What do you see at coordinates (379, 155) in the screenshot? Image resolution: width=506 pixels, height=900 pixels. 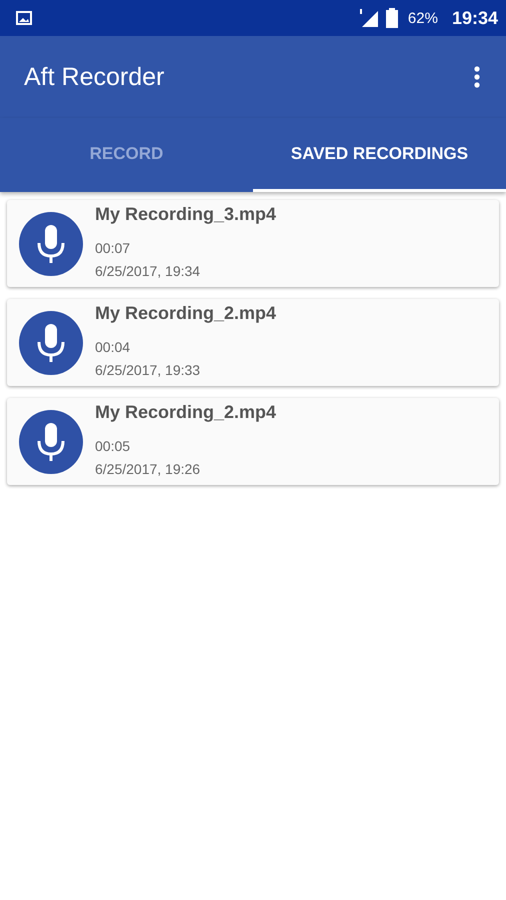 I see `tab: SAVED RECORDINGS` at bounding box center [379, 155].